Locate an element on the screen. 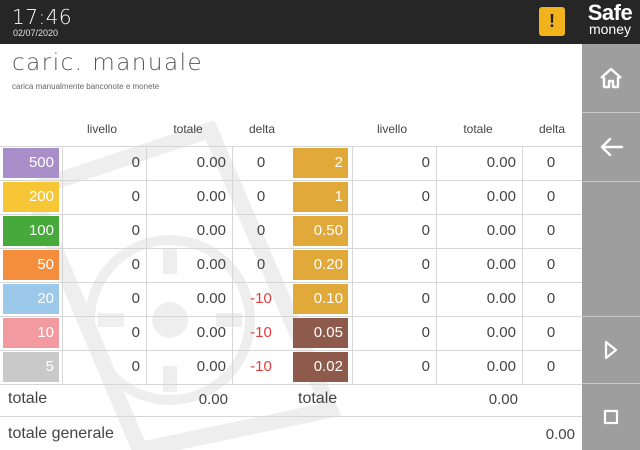 Image resolution: width=640 pixels, height=450 pixels. side-empty-slot is located at coordinates (611, 249).